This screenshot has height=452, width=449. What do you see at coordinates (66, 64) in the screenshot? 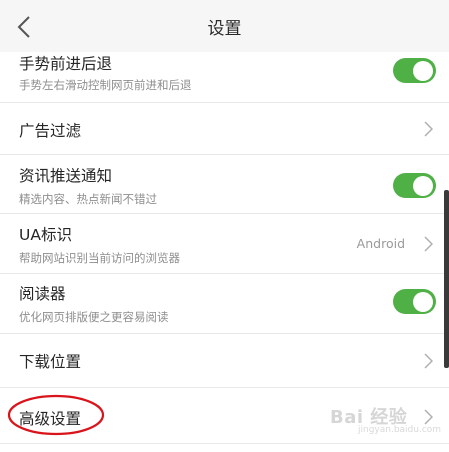
I see `setting-title: 手势前进后退` at bounding box center [66, 64].